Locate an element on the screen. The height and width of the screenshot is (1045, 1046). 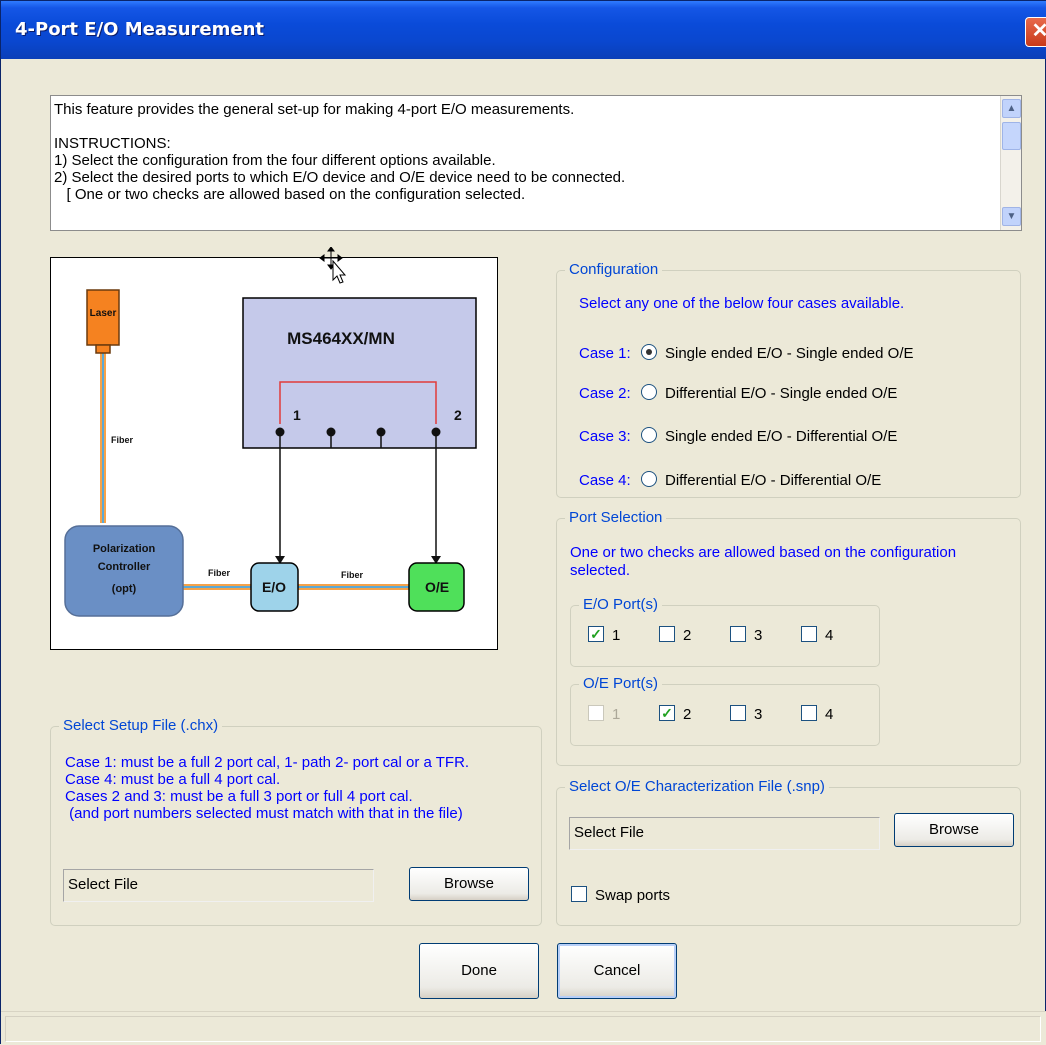
eo-port-3-checkbox: 3 is located at coordinates (746, 636).